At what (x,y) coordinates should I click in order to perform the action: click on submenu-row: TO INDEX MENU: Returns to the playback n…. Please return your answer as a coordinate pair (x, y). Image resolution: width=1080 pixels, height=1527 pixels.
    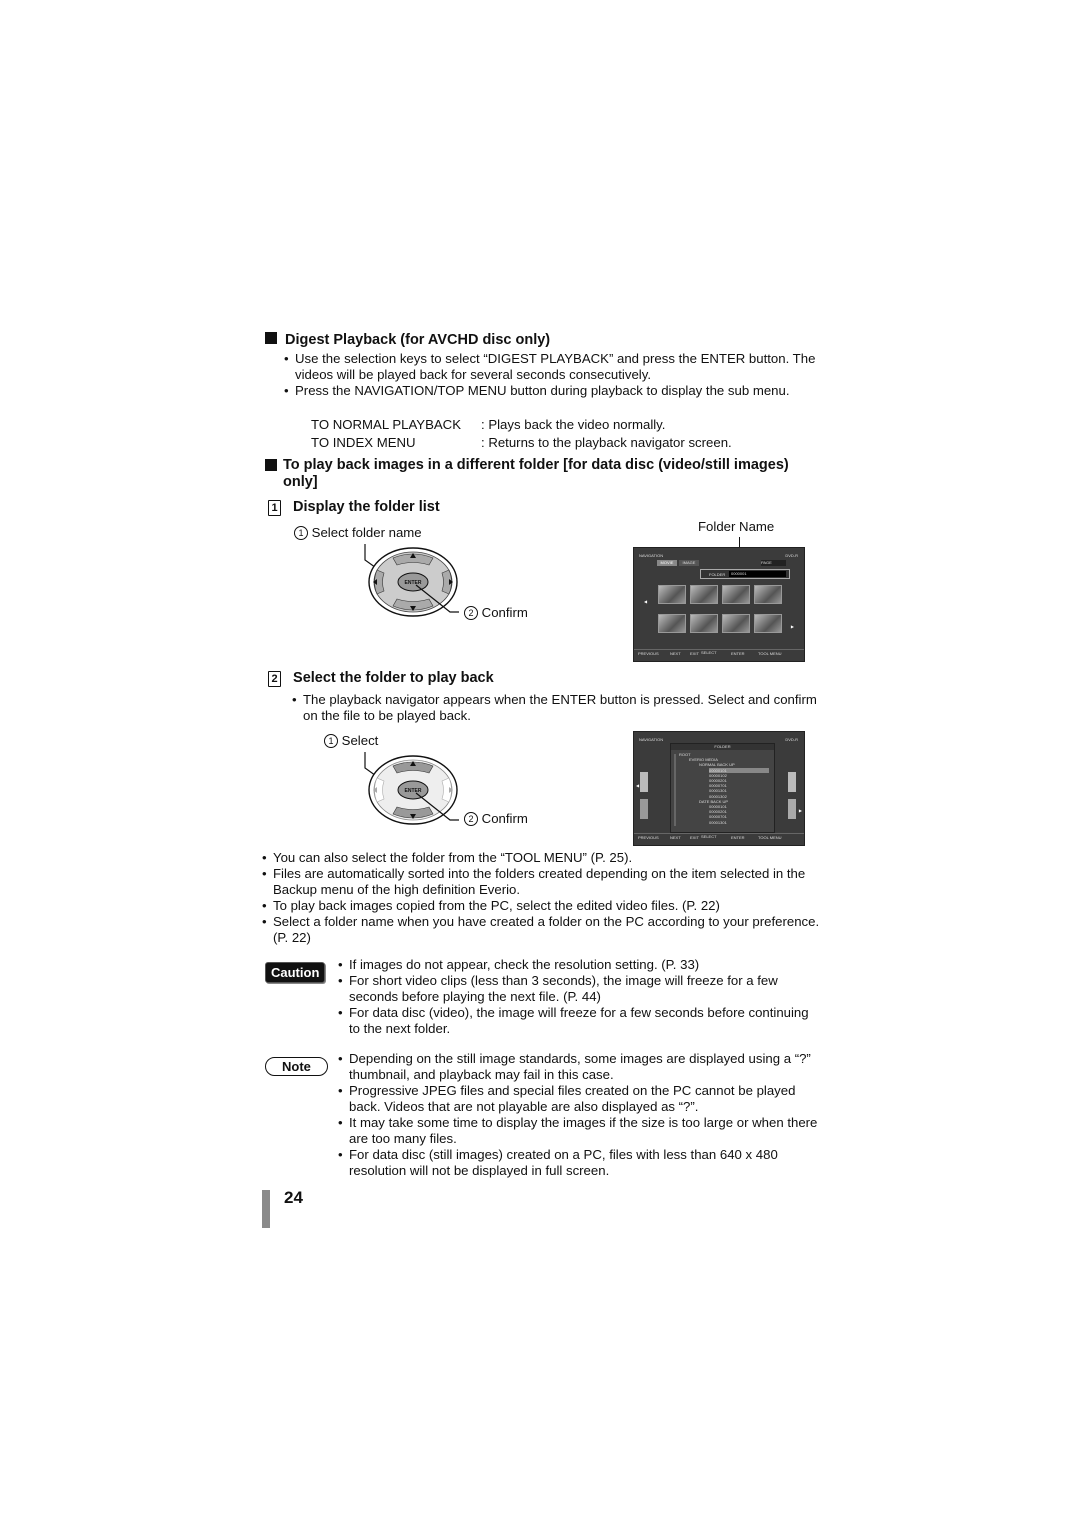
    Looking at the image, I should click on (521, 443).